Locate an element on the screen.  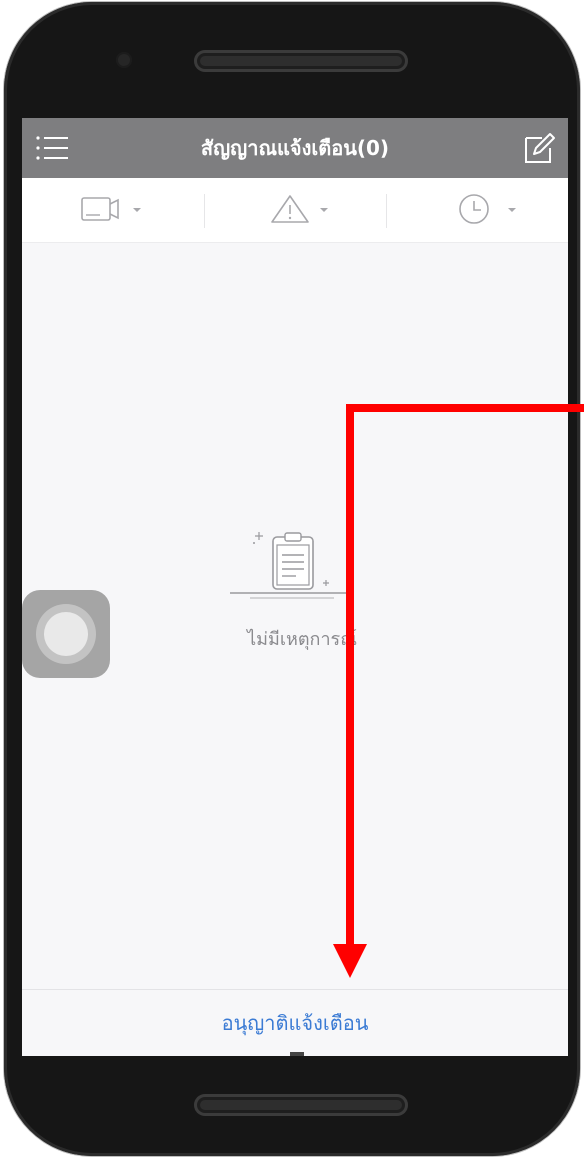
camera-icon is located at coordinates (100, 209).